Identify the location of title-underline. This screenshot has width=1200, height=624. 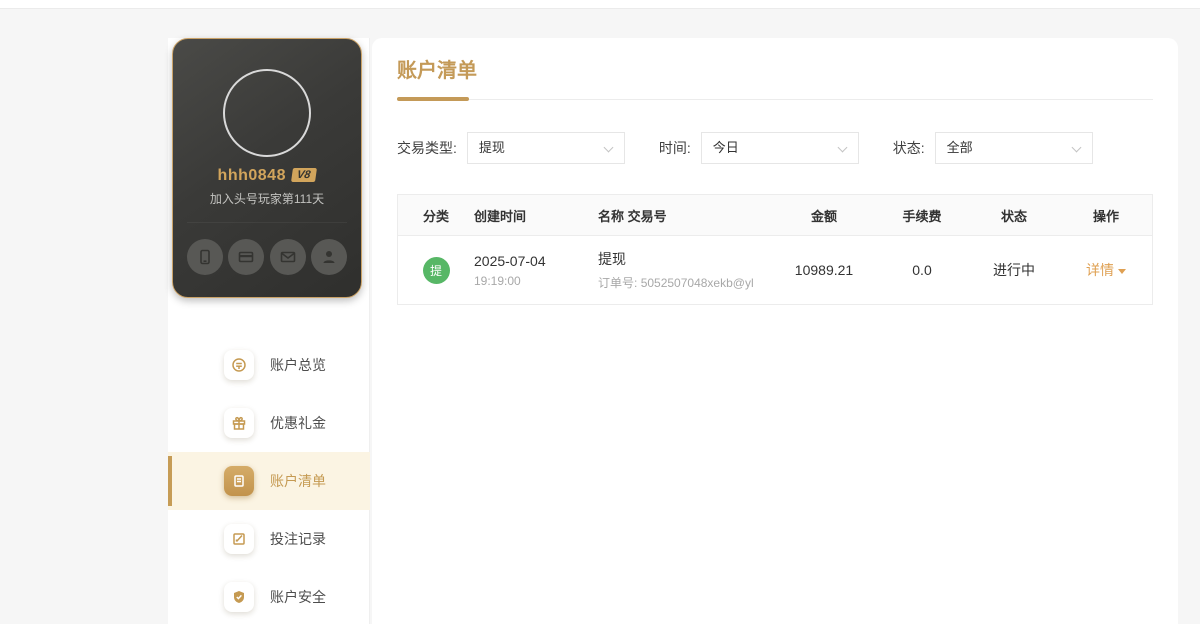
(433, 99).